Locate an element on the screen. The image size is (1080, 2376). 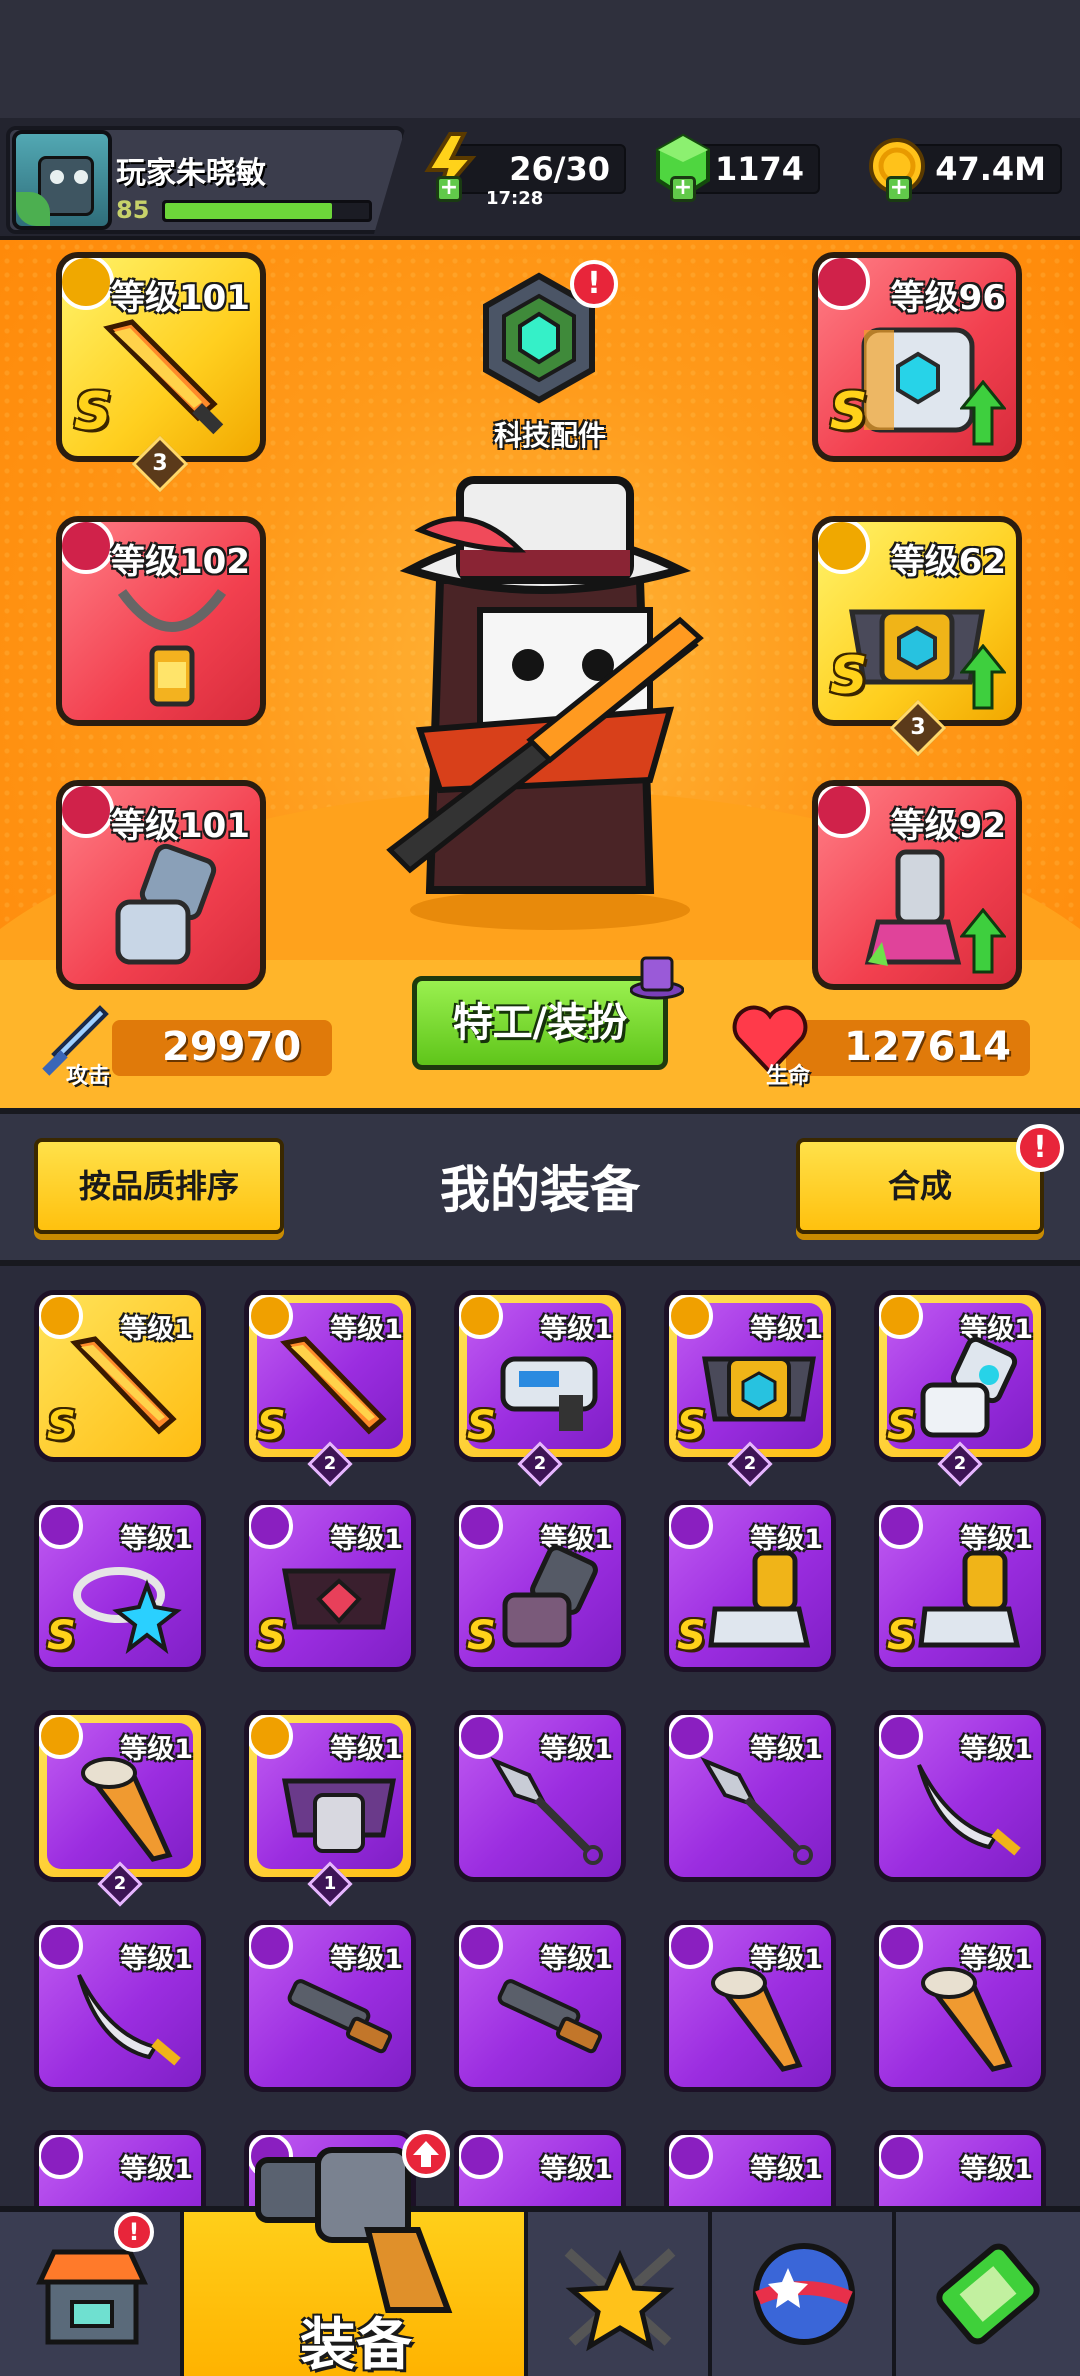
armor-category-icon is located at coordinates (844, 284).